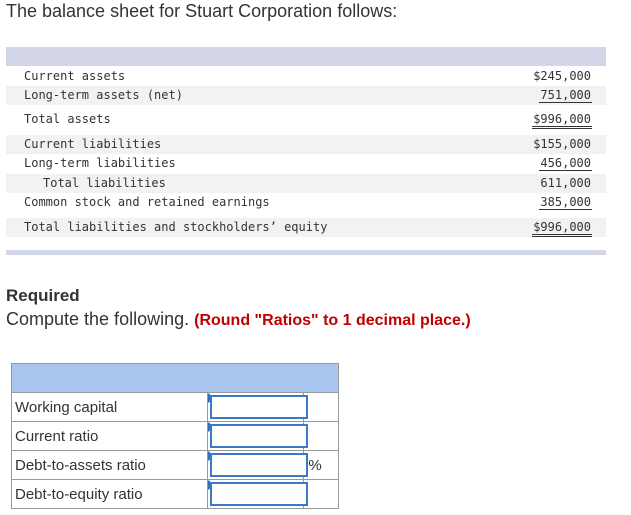 Image resolution: width=631 pixels, height=515 pixels. What do you see at coordinates (565, 183) in the screenshot?
I see `bs-amount: 611,000` at bounding box center [565, 183].